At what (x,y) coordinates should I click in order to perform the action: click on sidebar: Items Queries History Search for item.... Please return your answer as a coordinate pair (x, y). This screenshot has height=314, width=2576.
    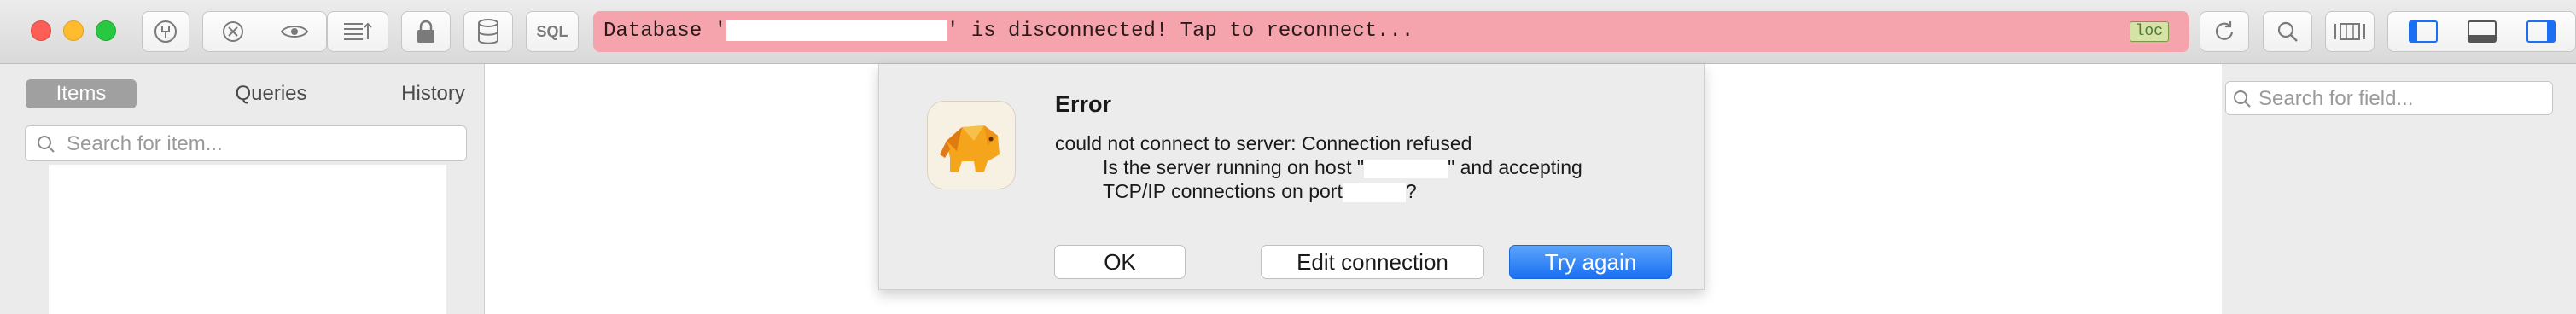
    Looking at the image, I should click on (242, 189).